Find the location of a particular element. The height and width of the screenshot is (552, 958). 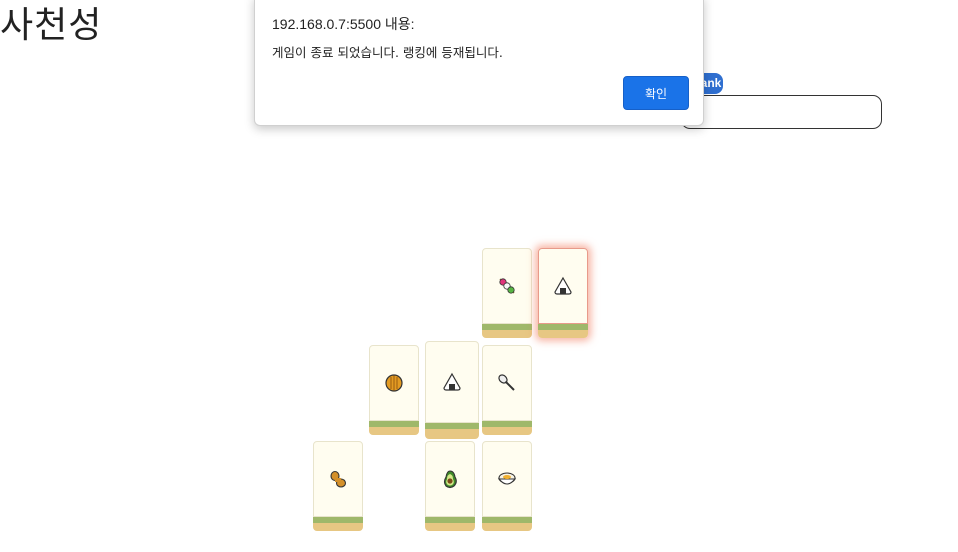

tile-peanut is located at coordinates (338, 486).